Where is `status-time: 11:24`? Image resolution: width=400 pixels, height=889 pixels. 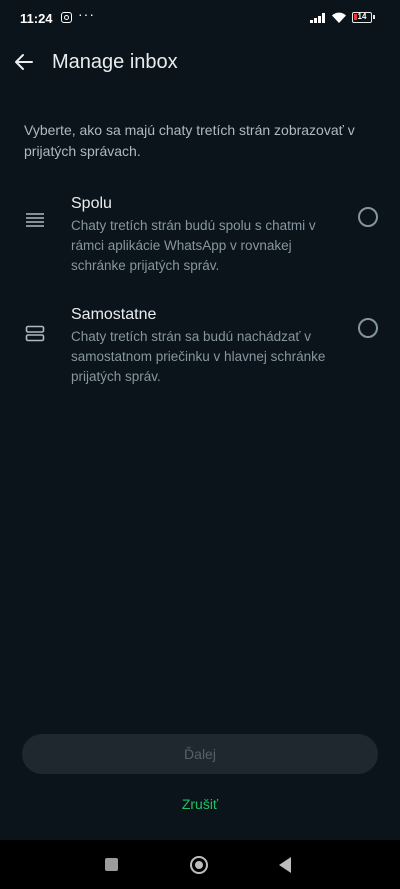
status-time: 11:24 is located at coordinates (36, 18).